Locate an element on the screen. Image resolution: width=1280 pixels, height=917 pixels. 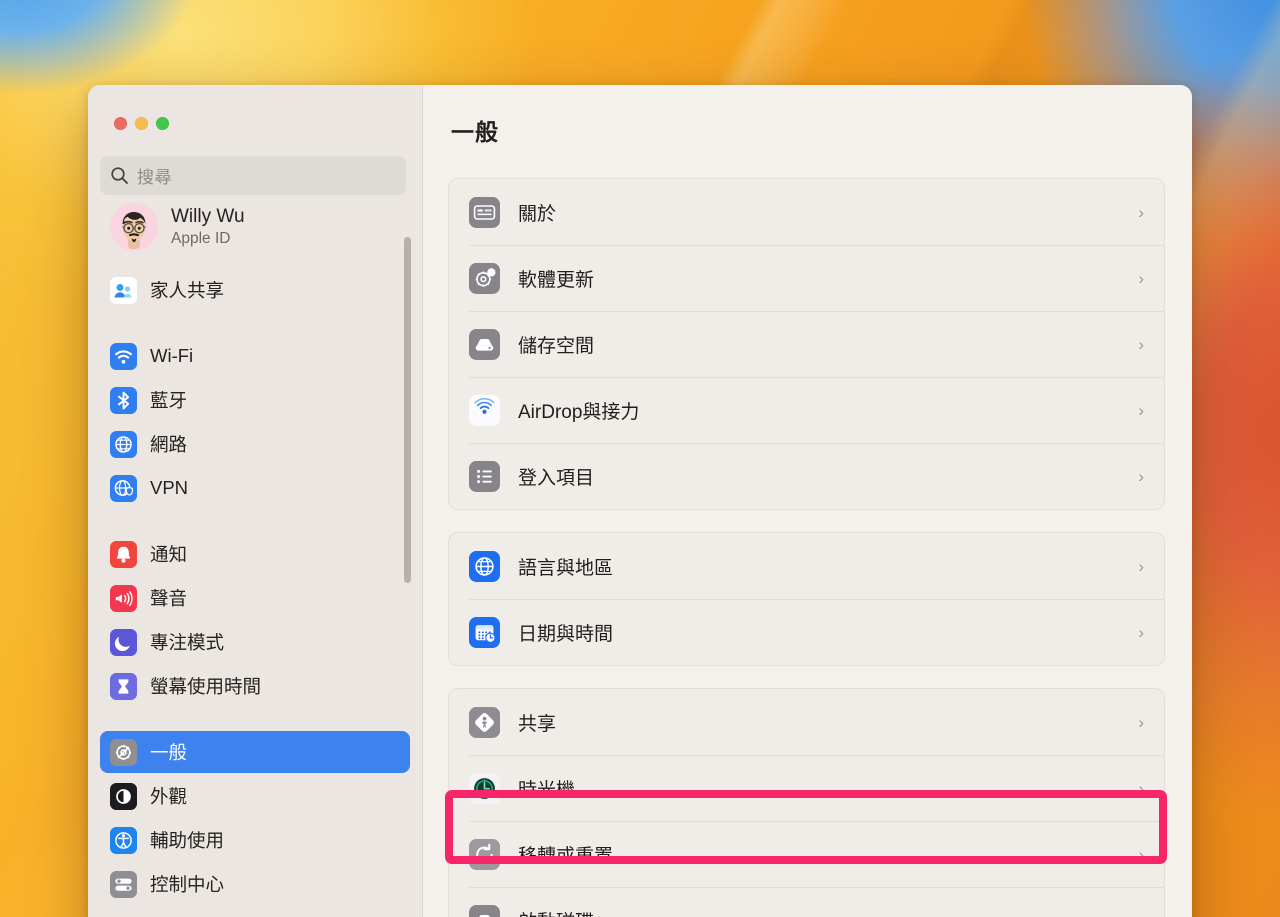
transfer-or-reset-icon is located at coordinates (484, 854).